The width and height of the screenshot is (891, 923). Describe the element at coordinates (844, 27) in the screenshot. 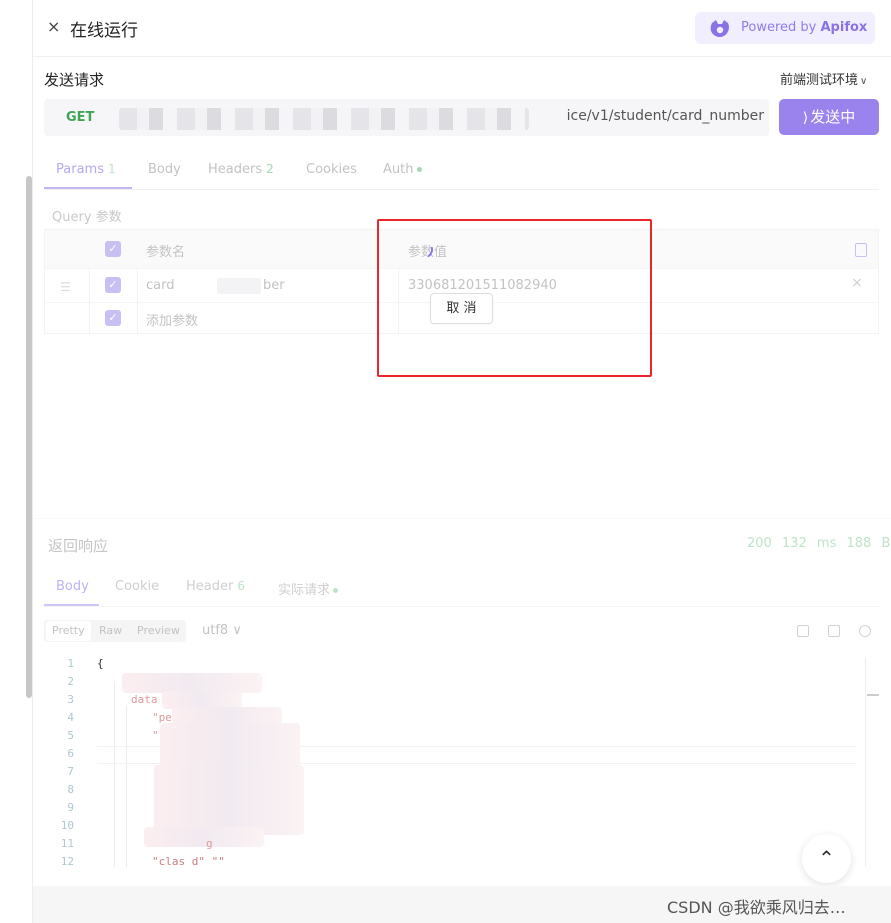

I see `brand-name: Apifox` at that location.